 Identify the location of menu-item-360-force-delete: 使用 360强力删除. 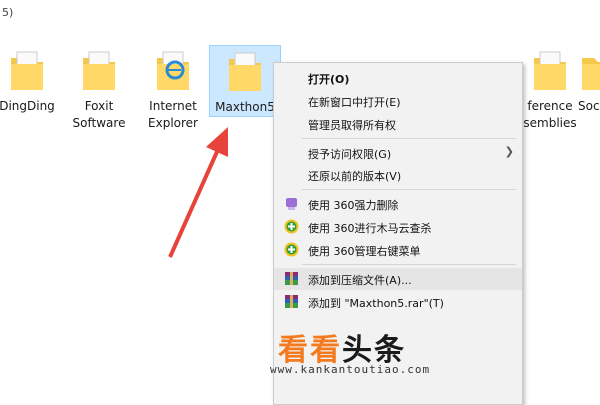
(398, 204).